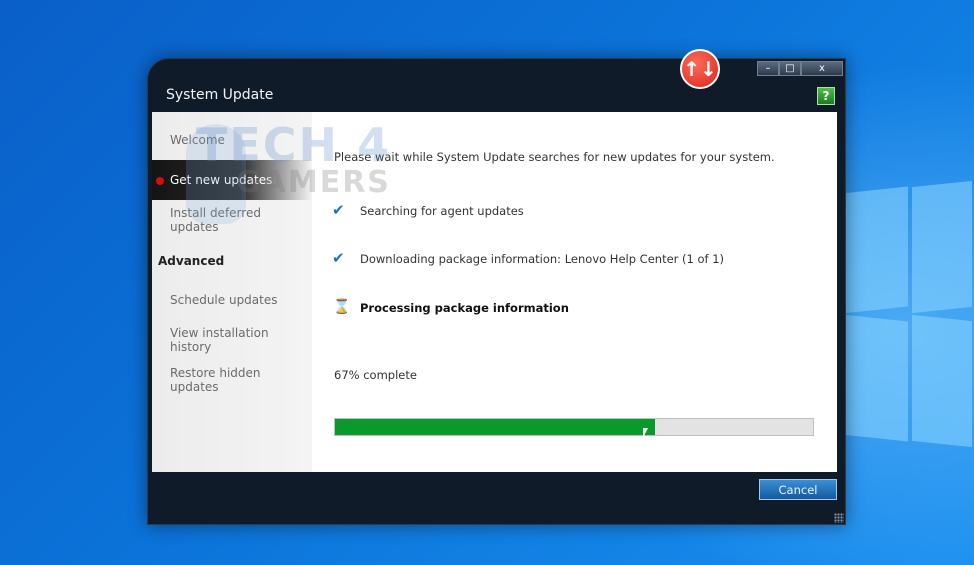  What do you see at coordinates (232, 140) in the screenshot?
I see `sidebar-item-welcome: Welcome` at bounding box center [232, 140].